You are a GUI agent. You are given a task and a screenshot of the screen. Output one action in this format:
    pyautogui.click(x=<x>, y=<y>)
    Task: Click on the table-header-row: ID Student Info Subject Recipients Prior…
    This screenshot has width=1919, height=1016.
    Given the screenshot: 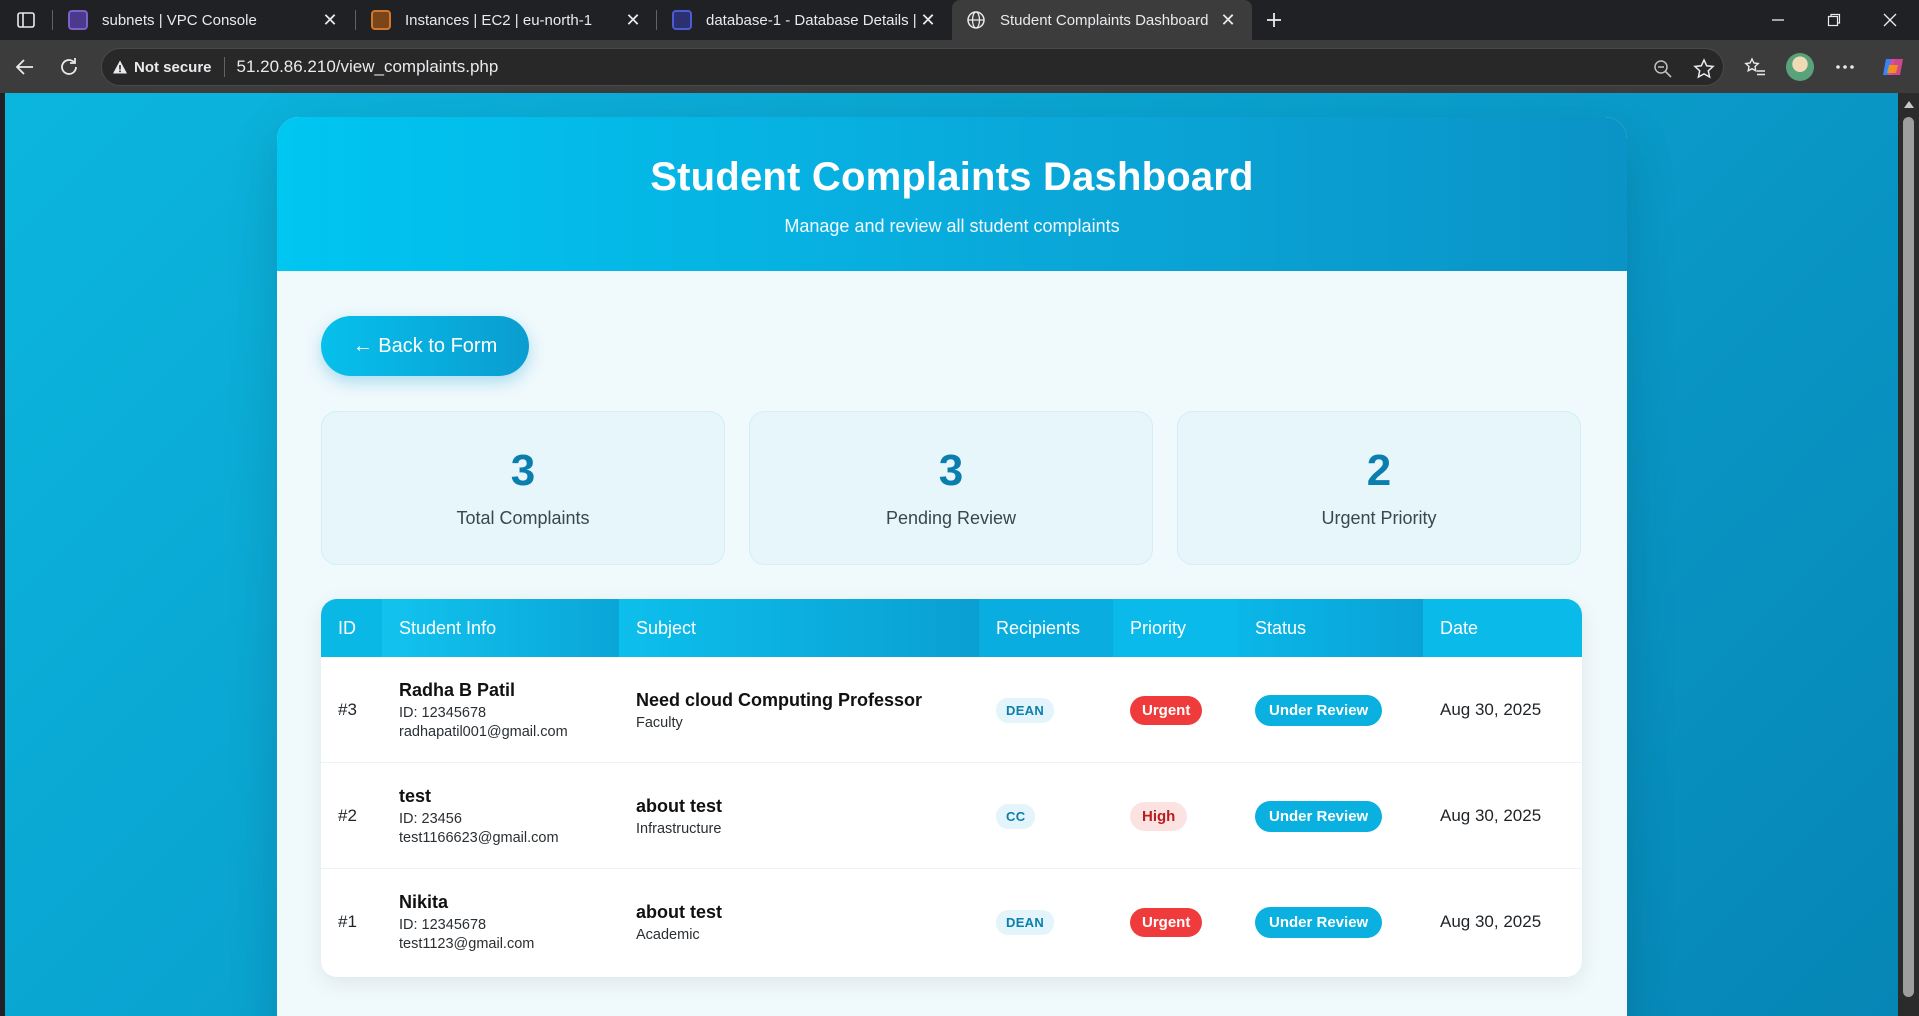 What is the action you would take?
    pyautogui.click(x=951, y=628)
    